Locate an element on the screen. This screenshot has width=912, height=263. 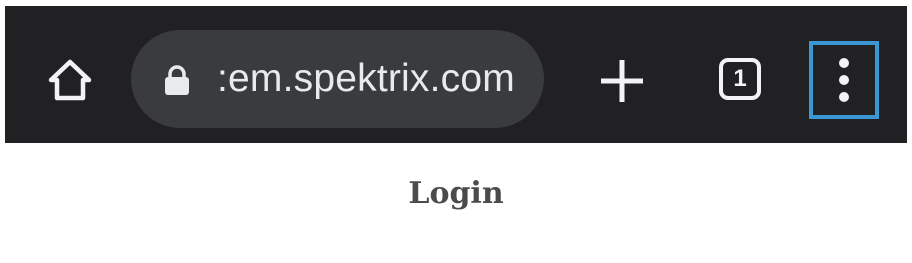
tab-switcher-button: 1 is located at coordinates (740, 79).